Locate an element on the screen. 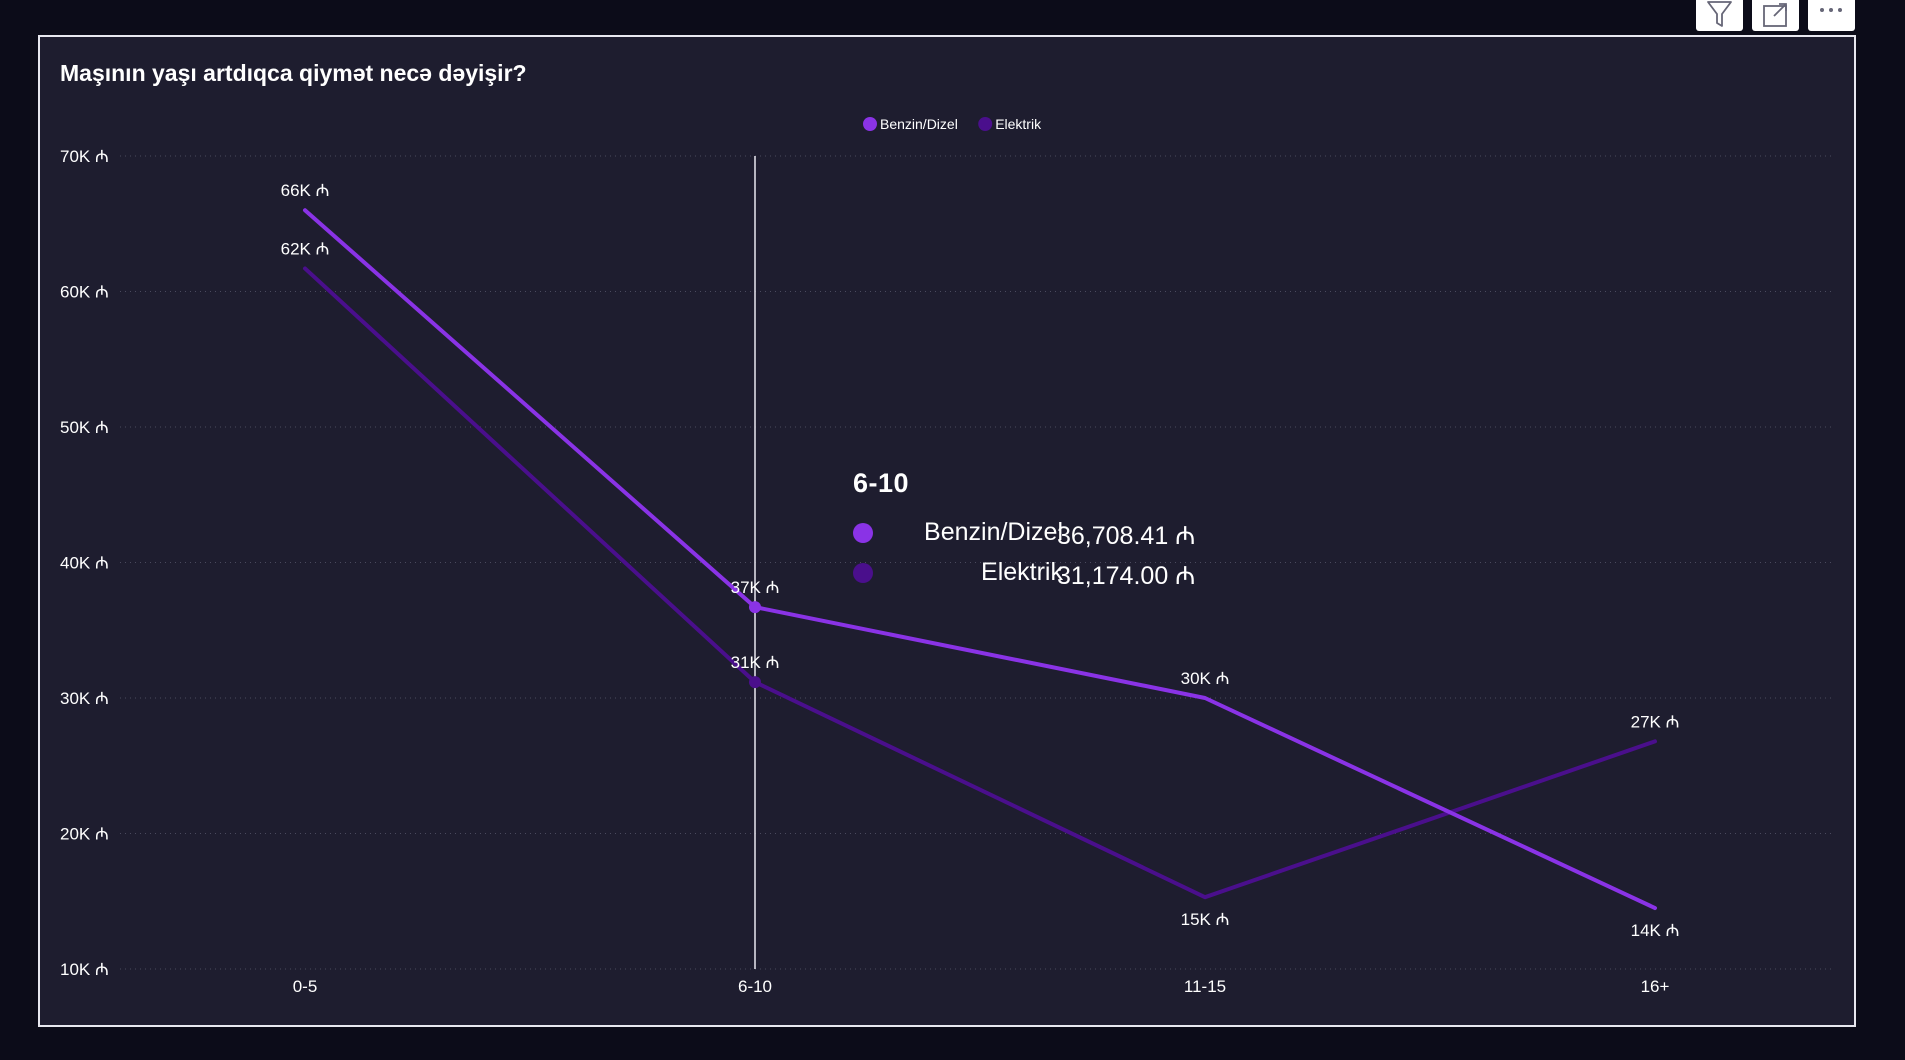 Image resolution: width=1905 pixels, height=1060 pixels. y-tick-label: 70K ₼ is located at coordinates (84, 156).